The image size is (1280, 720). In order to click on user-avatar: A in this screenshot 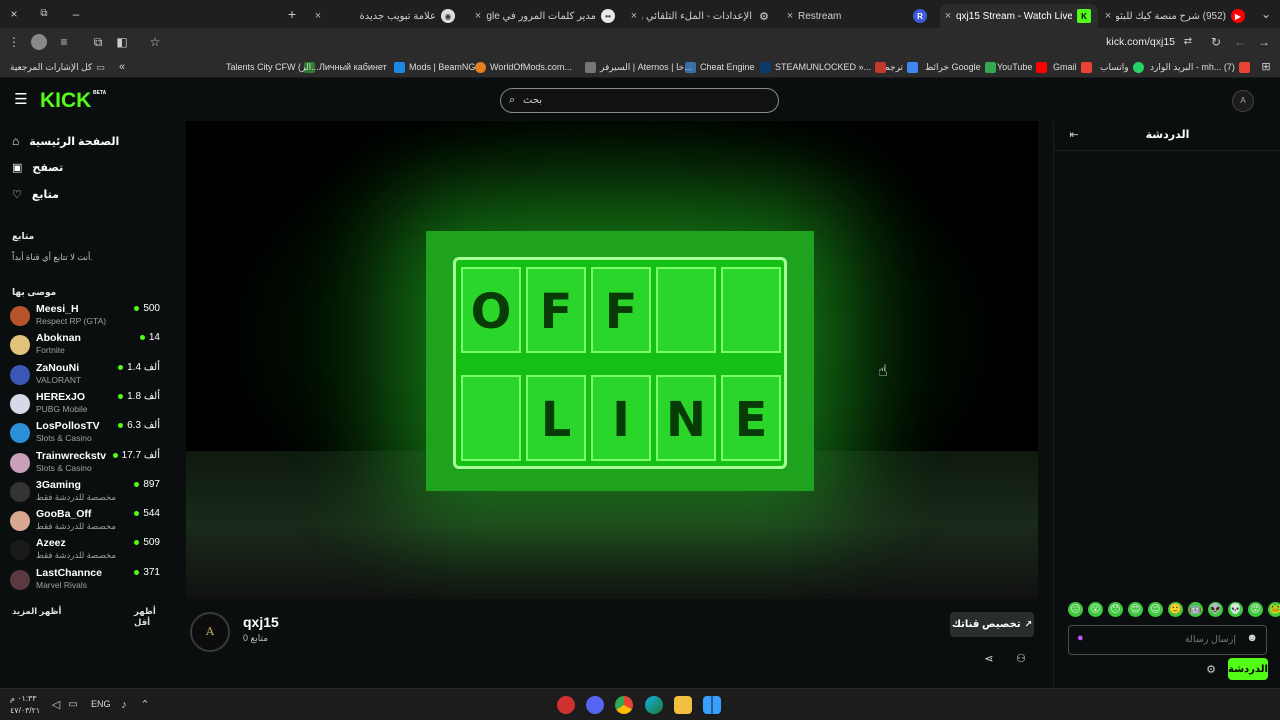, I will do `click(1243, 101)`.